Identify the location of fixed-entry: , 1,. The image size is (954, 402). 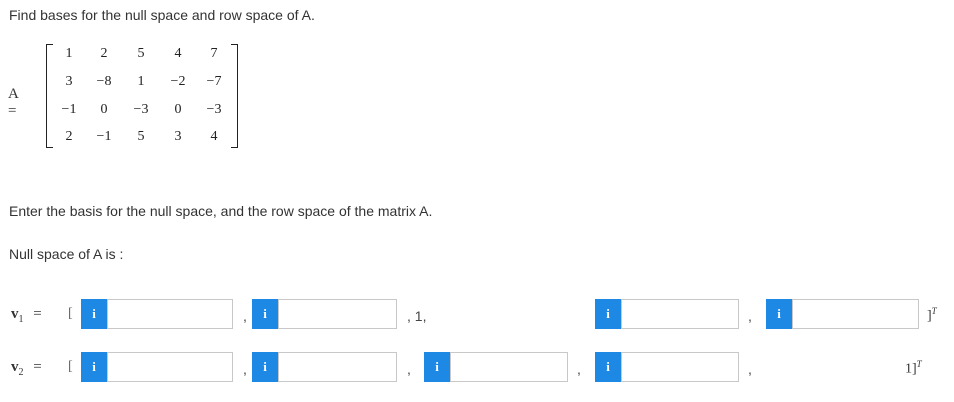
(417, 316).